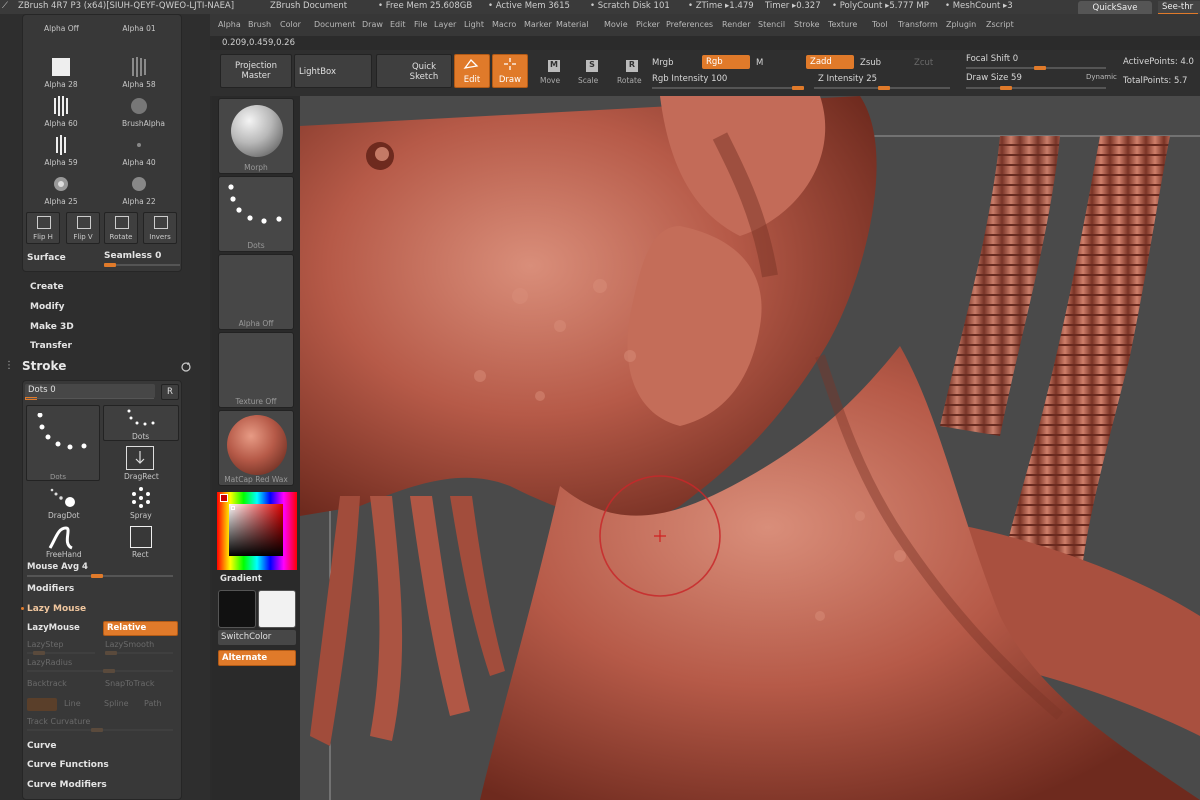 The image size is (1200, 800). What do you see at coordinates (116, 703) in the screenshot?
I see `spline-toggle: Spline` at bounding box center [116, 703].